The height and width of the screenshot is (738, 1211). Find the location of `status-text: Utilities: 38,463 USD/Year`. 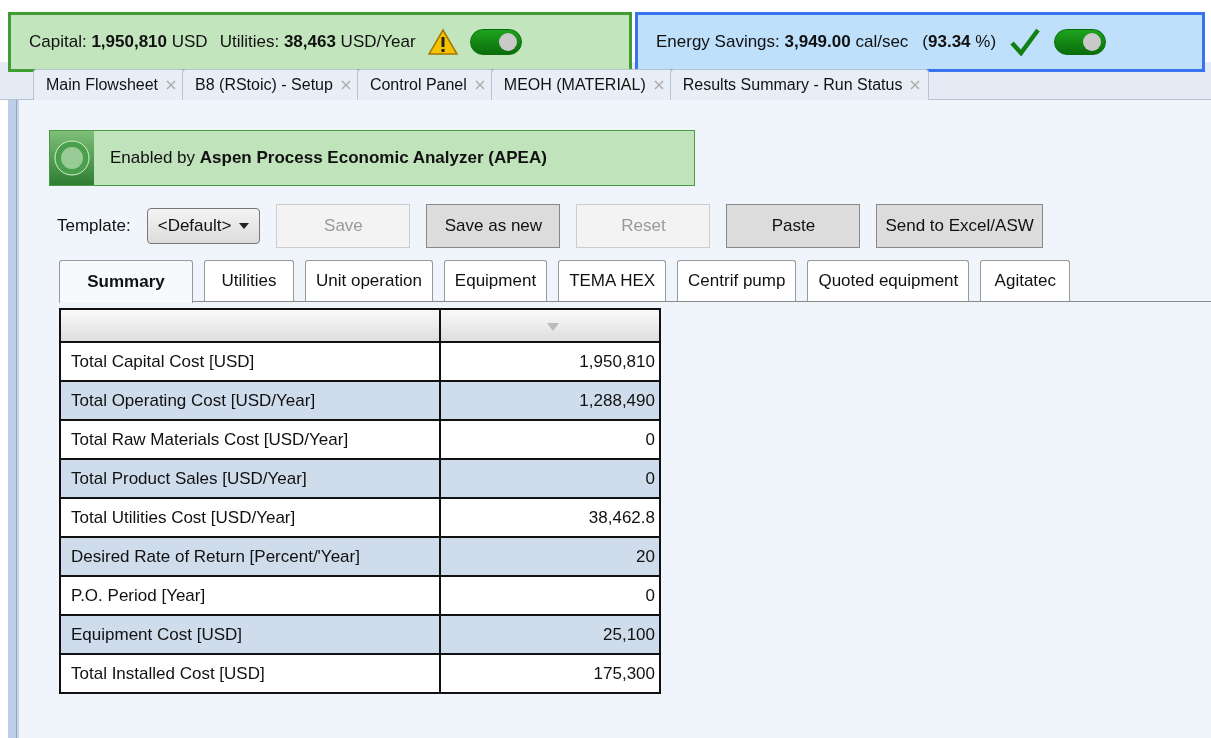

status-text: Utilities: 38,463 USD/Year is located at coordinates (317, 42).